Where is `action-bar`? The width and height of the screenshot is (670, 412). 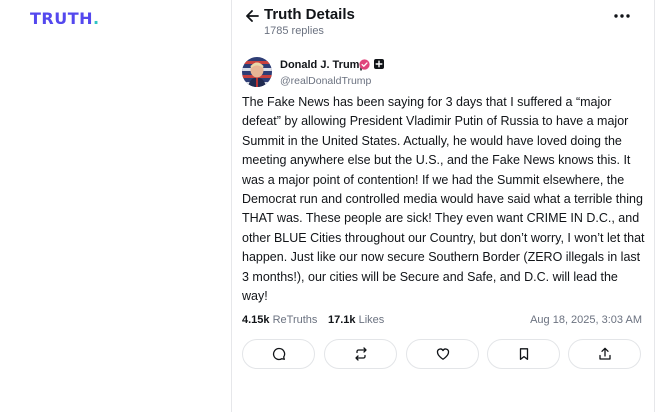 action-bar is located at coordinates (443, 354).